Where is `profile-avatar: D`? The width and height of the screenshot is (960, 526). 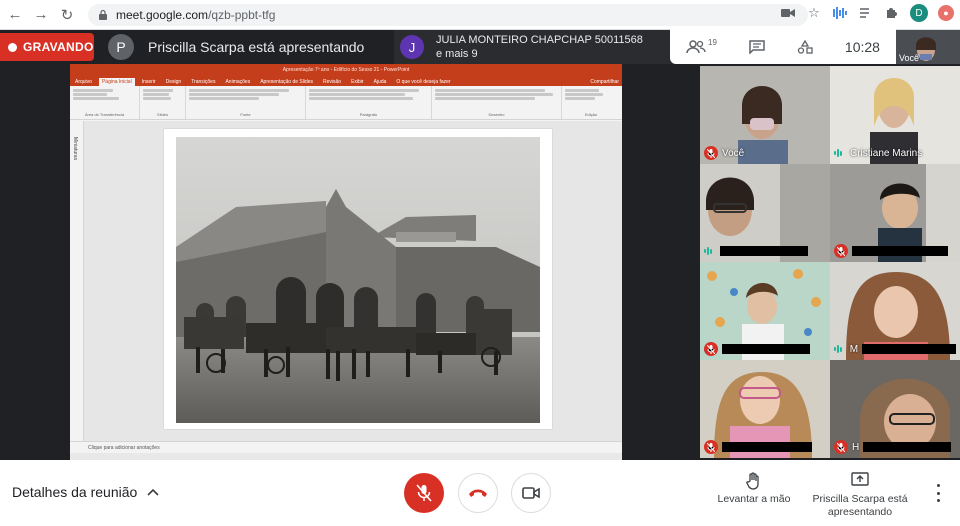
profile-avatar: D is located at coordinates (919, 13).